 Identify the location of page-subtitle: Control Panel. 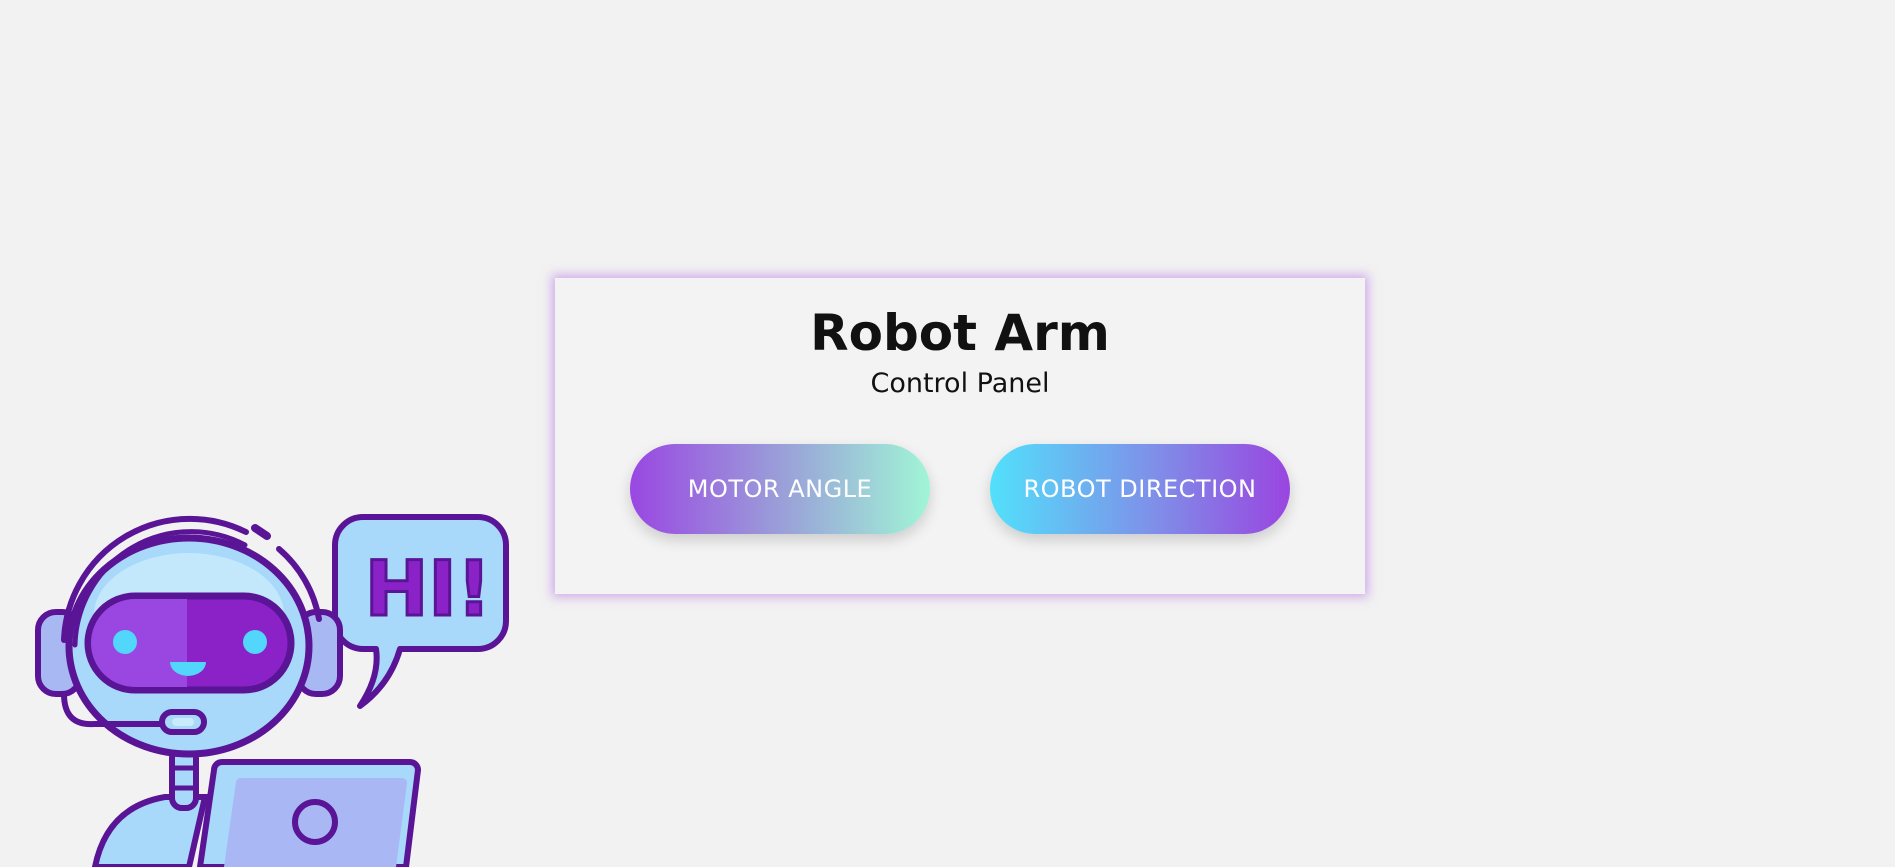
(960, 383).